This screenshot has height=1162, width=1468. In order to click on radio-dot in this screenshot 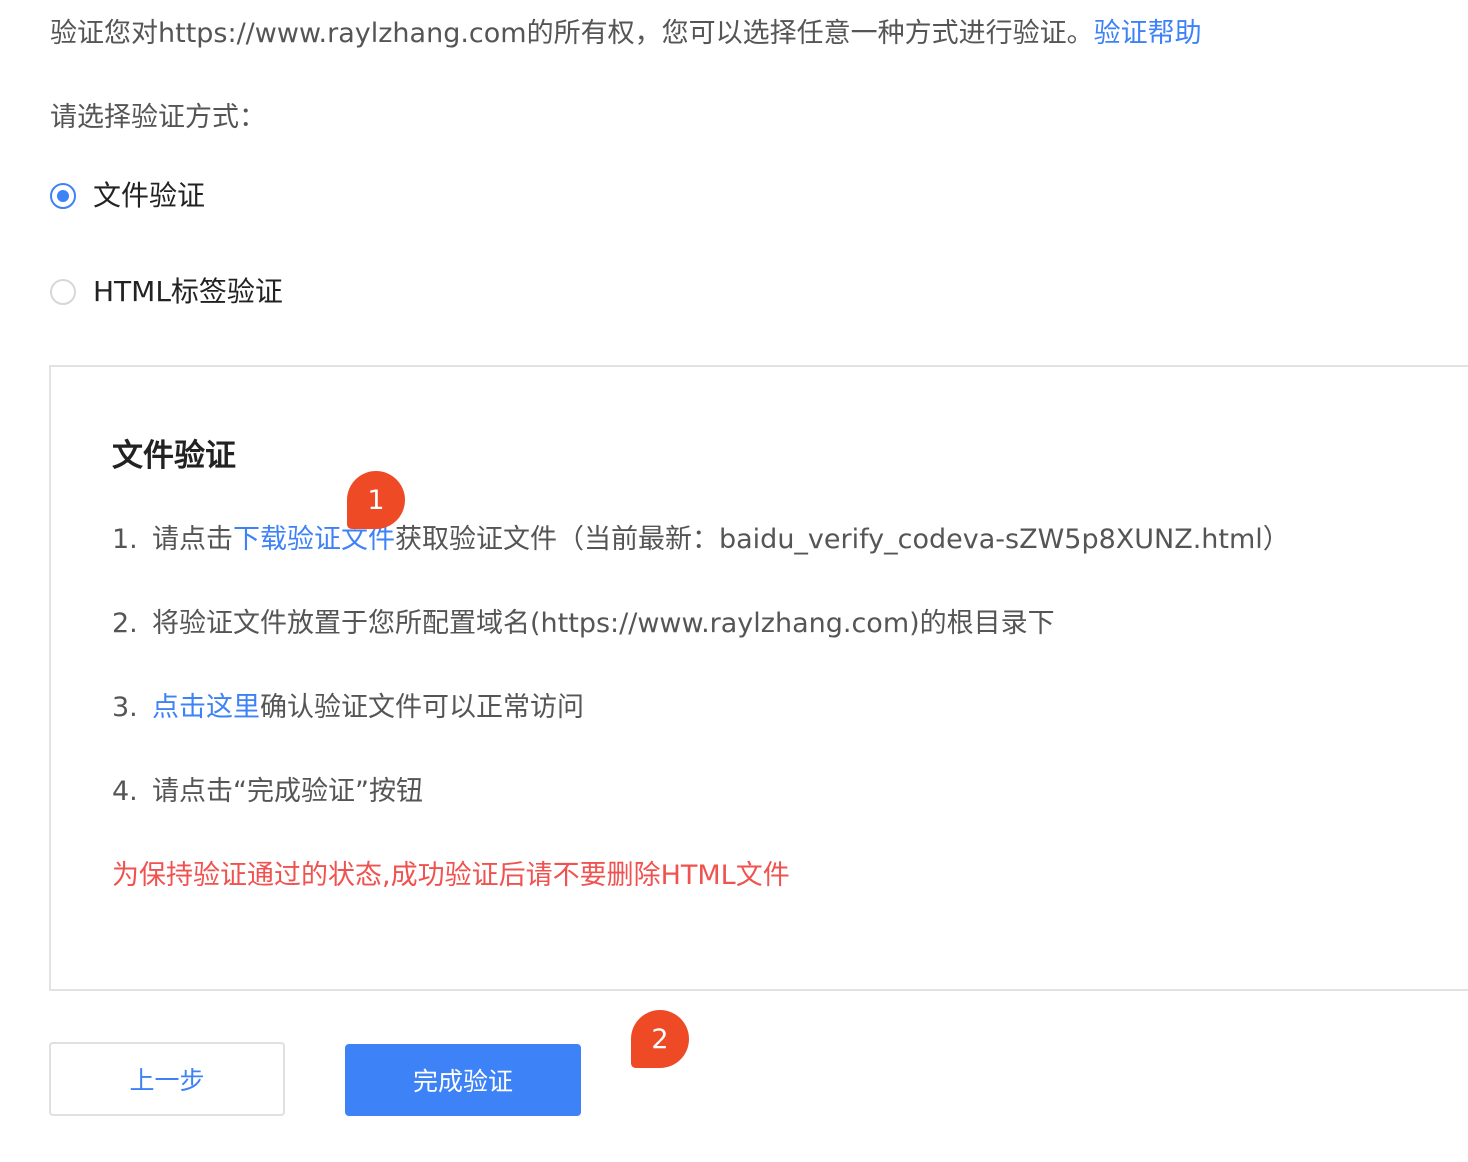, I will do `click(63, 196)`.